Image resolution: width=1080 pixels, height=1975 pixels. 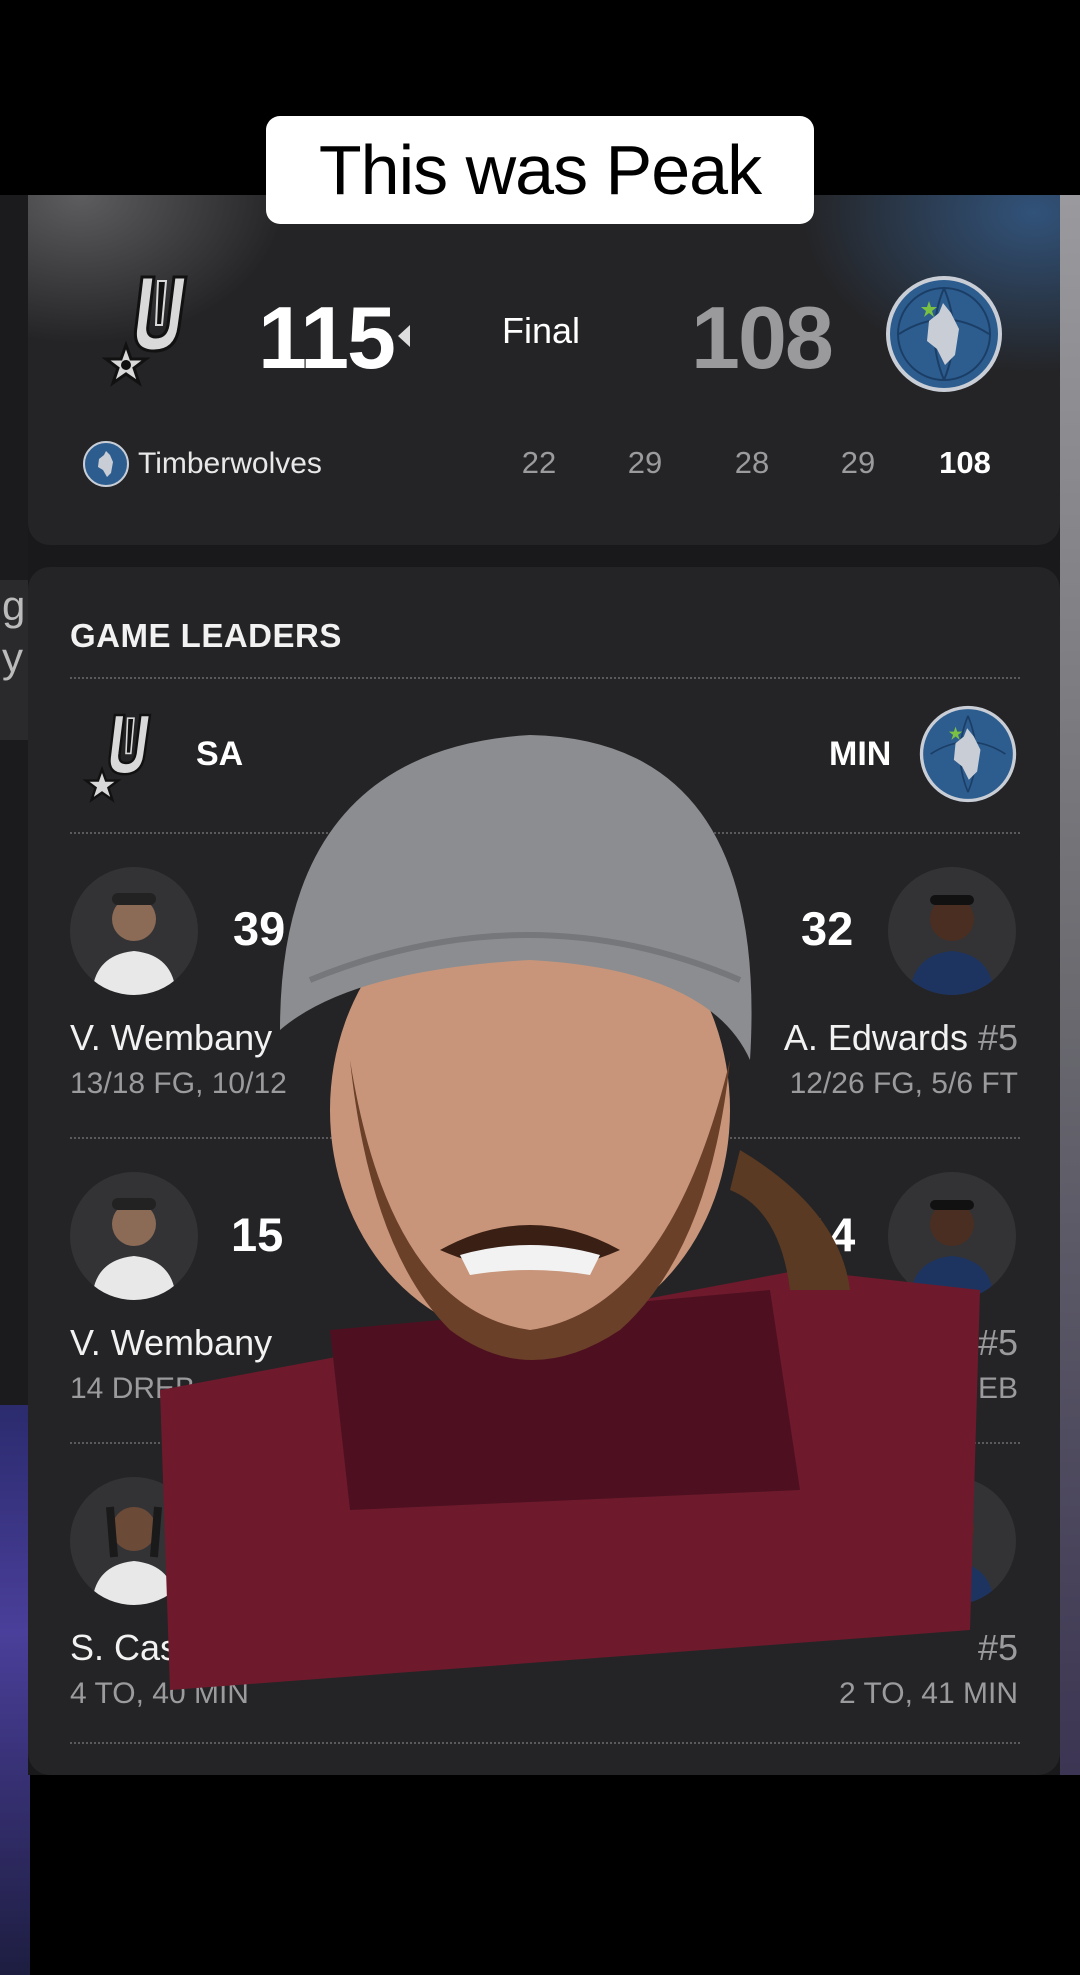 I want to click on background-blurred-image, so click(x=15, y=1690).